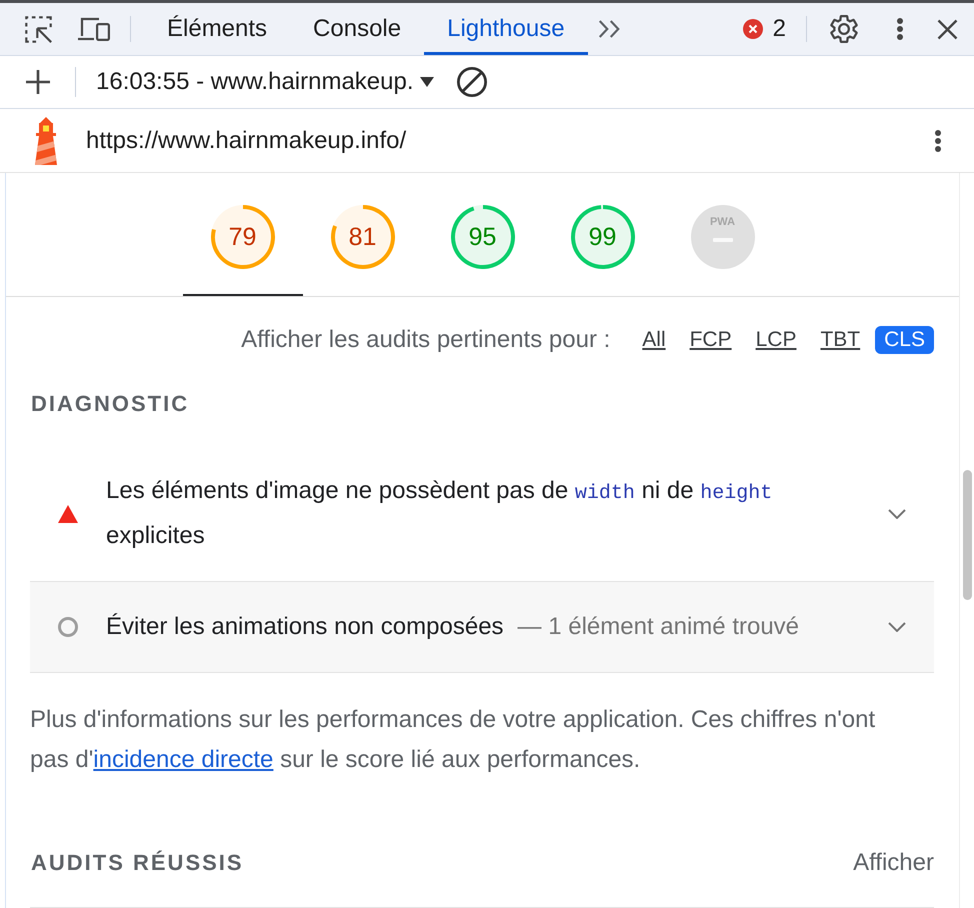  I want to click on inspect-icon, so click(38, 29).